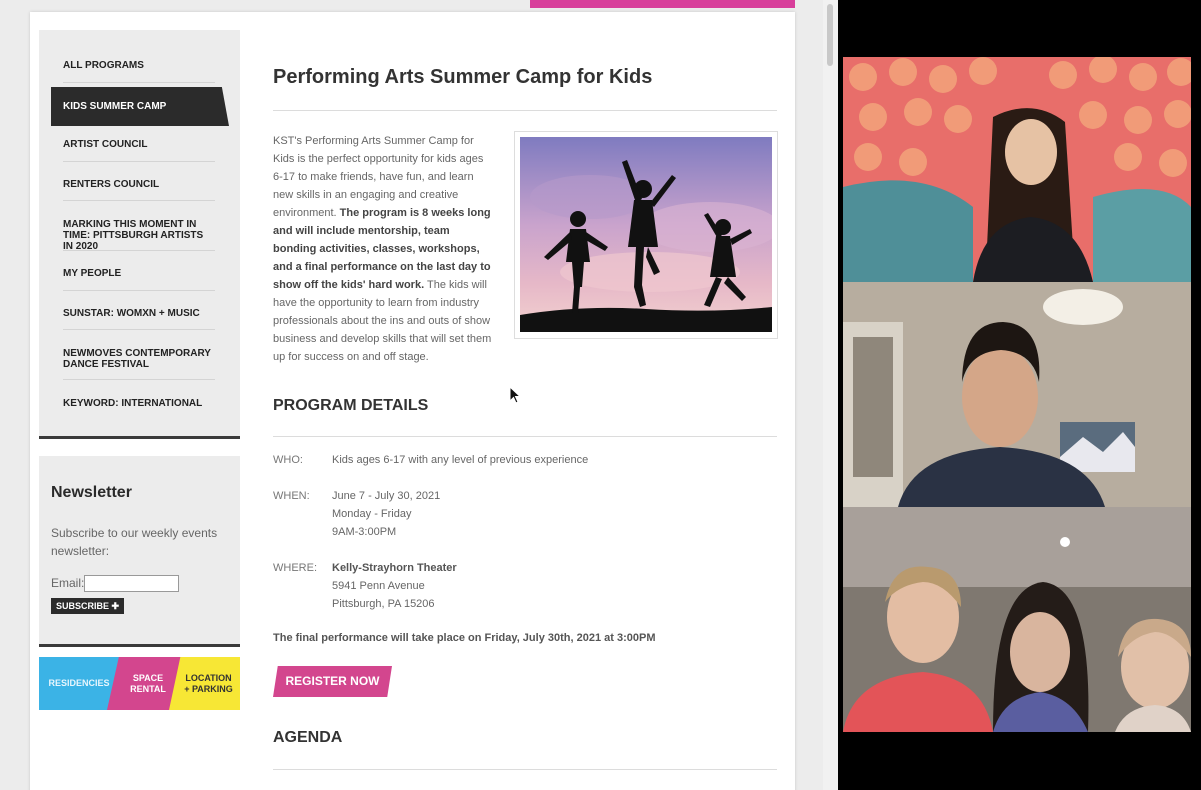 This screenshot has height=790, width=1201. Describe the element at coordinates (372, 514) in the screenshot. I see `when-days: Monday - Friday` at that location.